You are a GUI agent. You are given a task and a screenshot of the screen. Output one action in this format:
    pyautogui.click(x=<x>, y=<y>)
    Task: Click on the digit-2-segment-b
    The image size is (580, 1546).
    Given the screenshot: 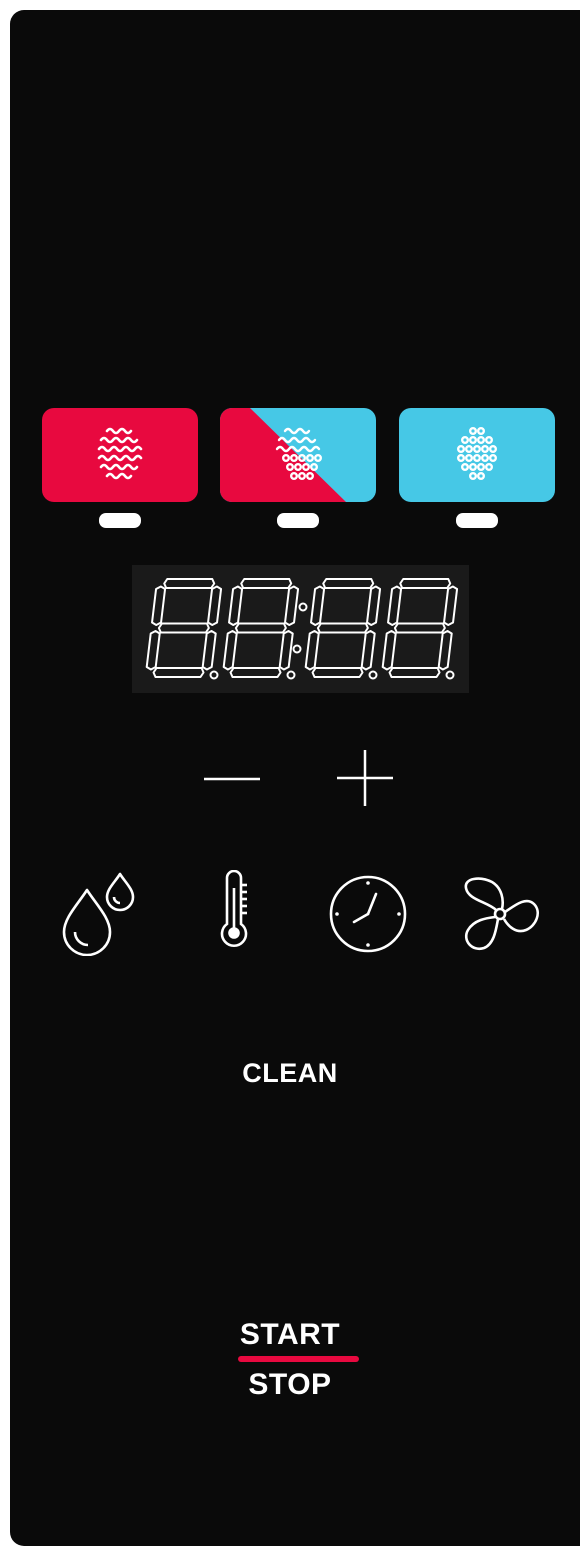 What is the action you would take?
    pyautogui.click(x=292, y=605)
    